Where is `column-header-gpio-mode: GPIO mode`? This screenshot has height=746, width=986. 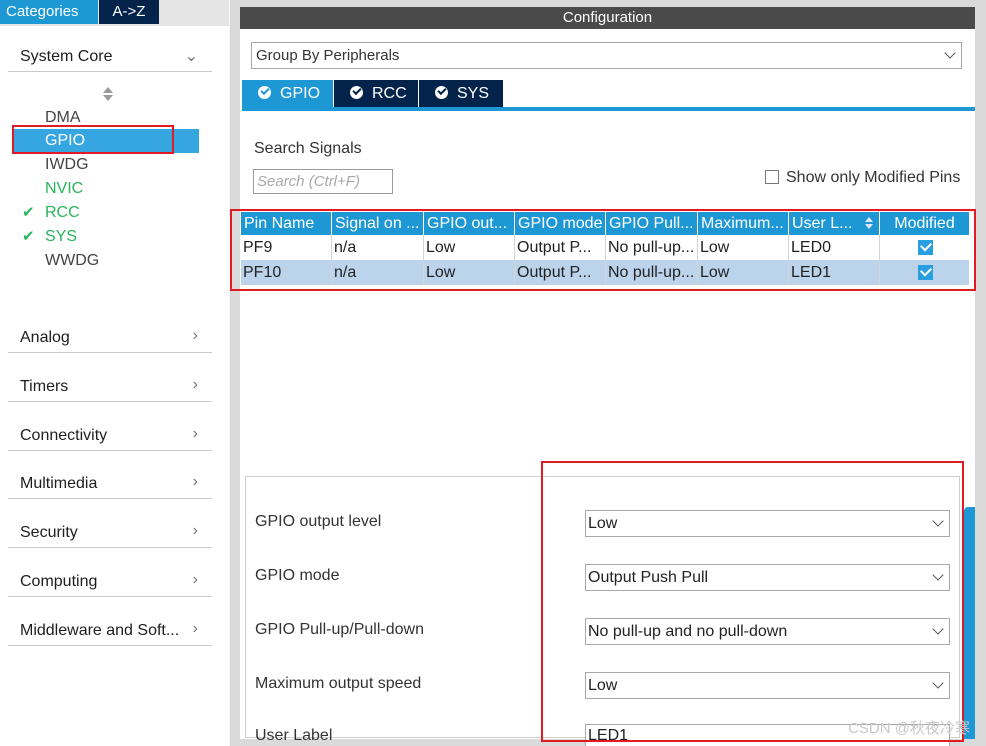
column-header-gpio-mode: GPIO mode is located at coordinates (560, 223).